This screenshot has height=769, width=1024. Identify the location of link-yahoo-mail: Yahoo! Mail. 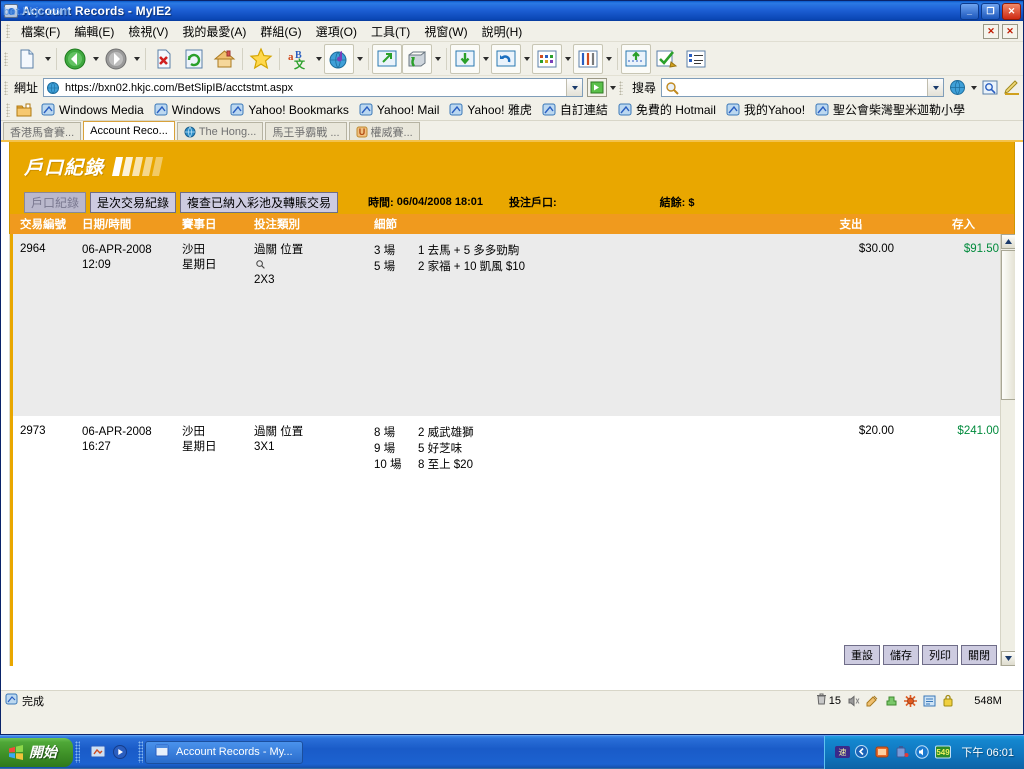
(401, 110).